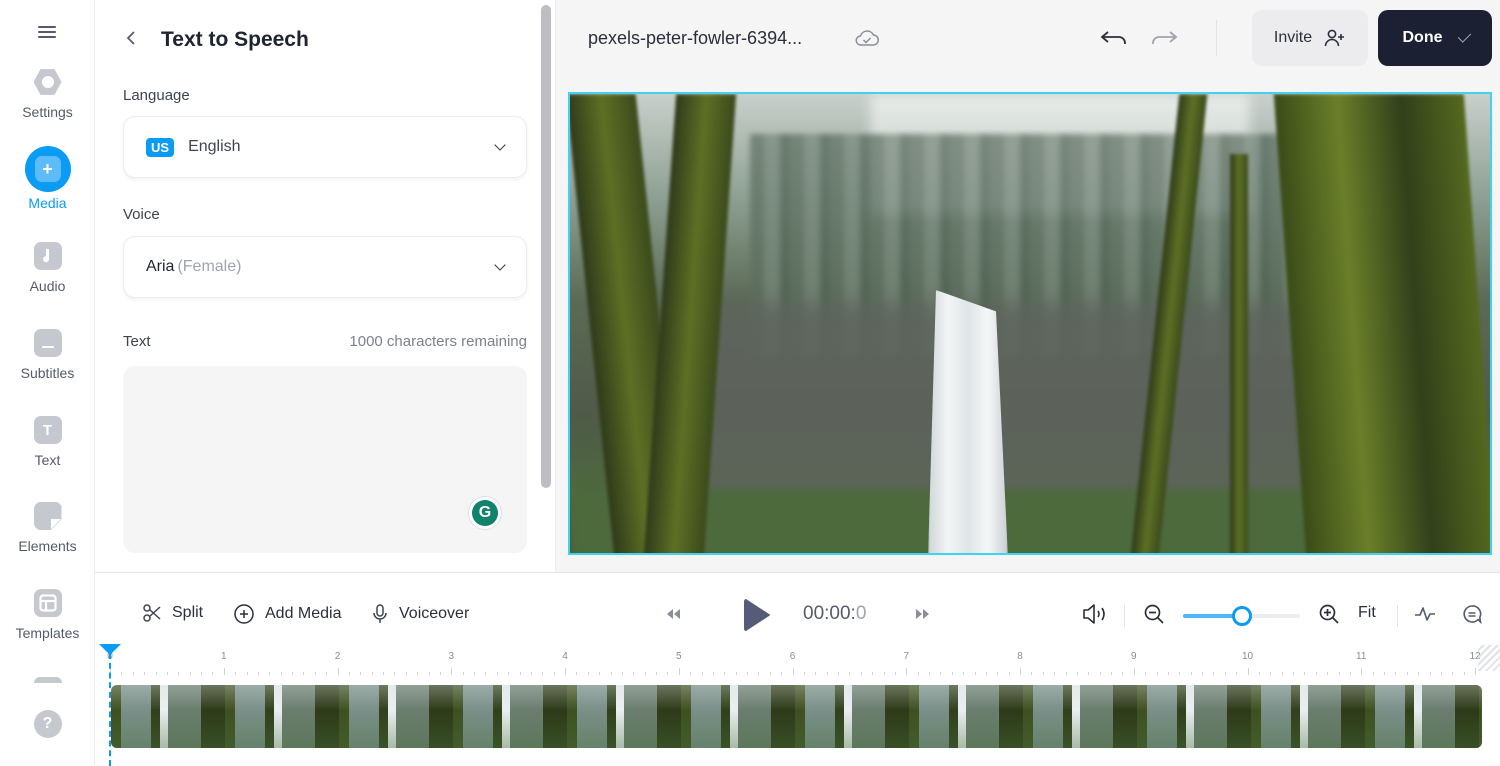  What do you see at coordinates (325, 267) in the screenshot?
I see `voice-select: Aria (Female)` at bounding box center [325, 267].